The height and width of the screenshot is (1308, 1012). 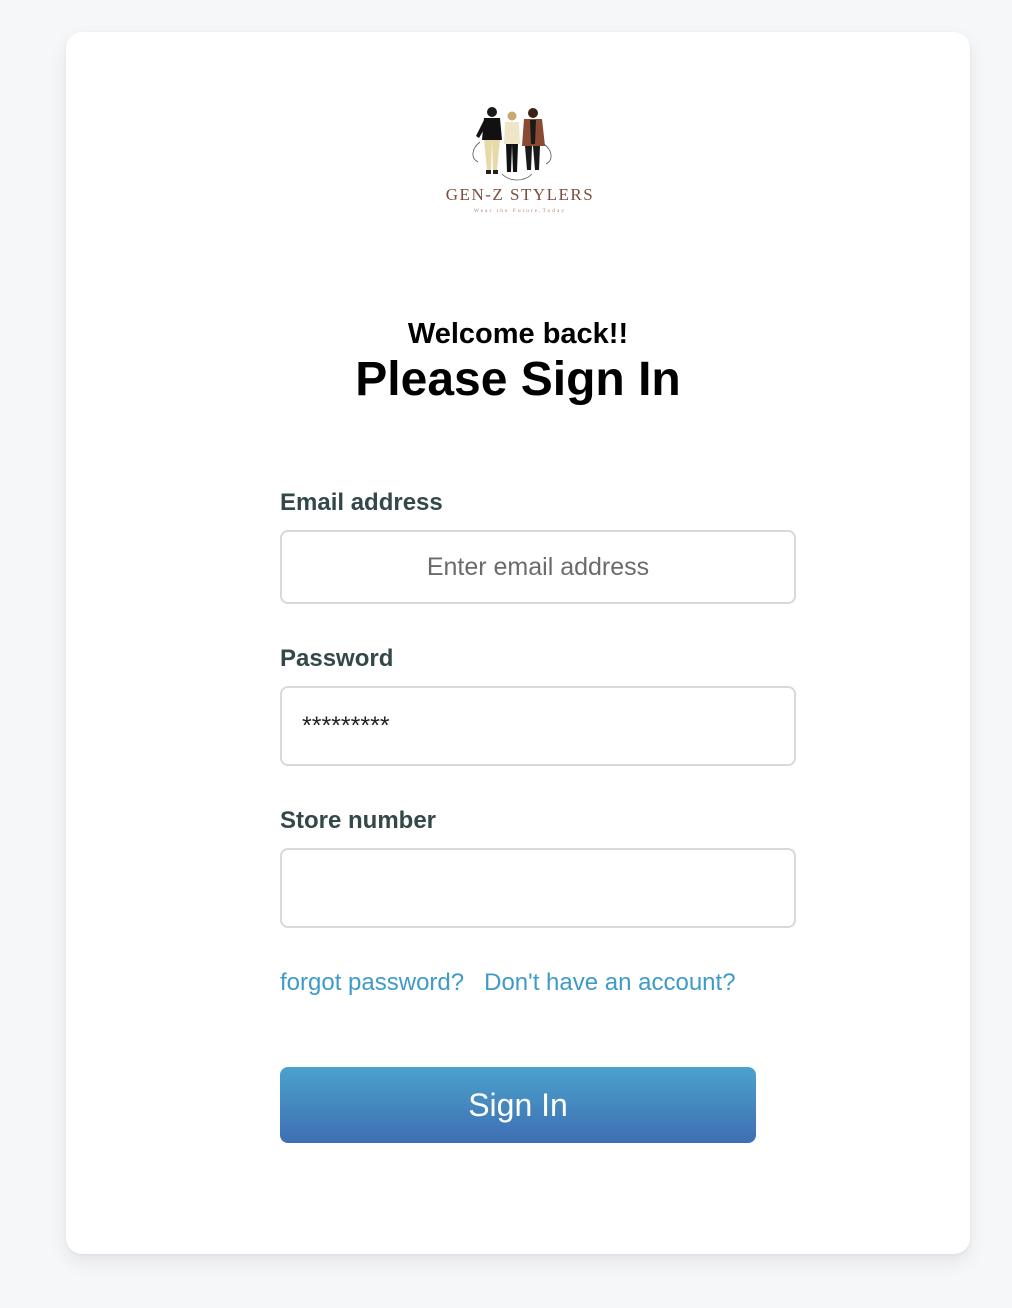 I want to click on brand-tagline: Wear the Future,Today, so click(x=520, y=211).